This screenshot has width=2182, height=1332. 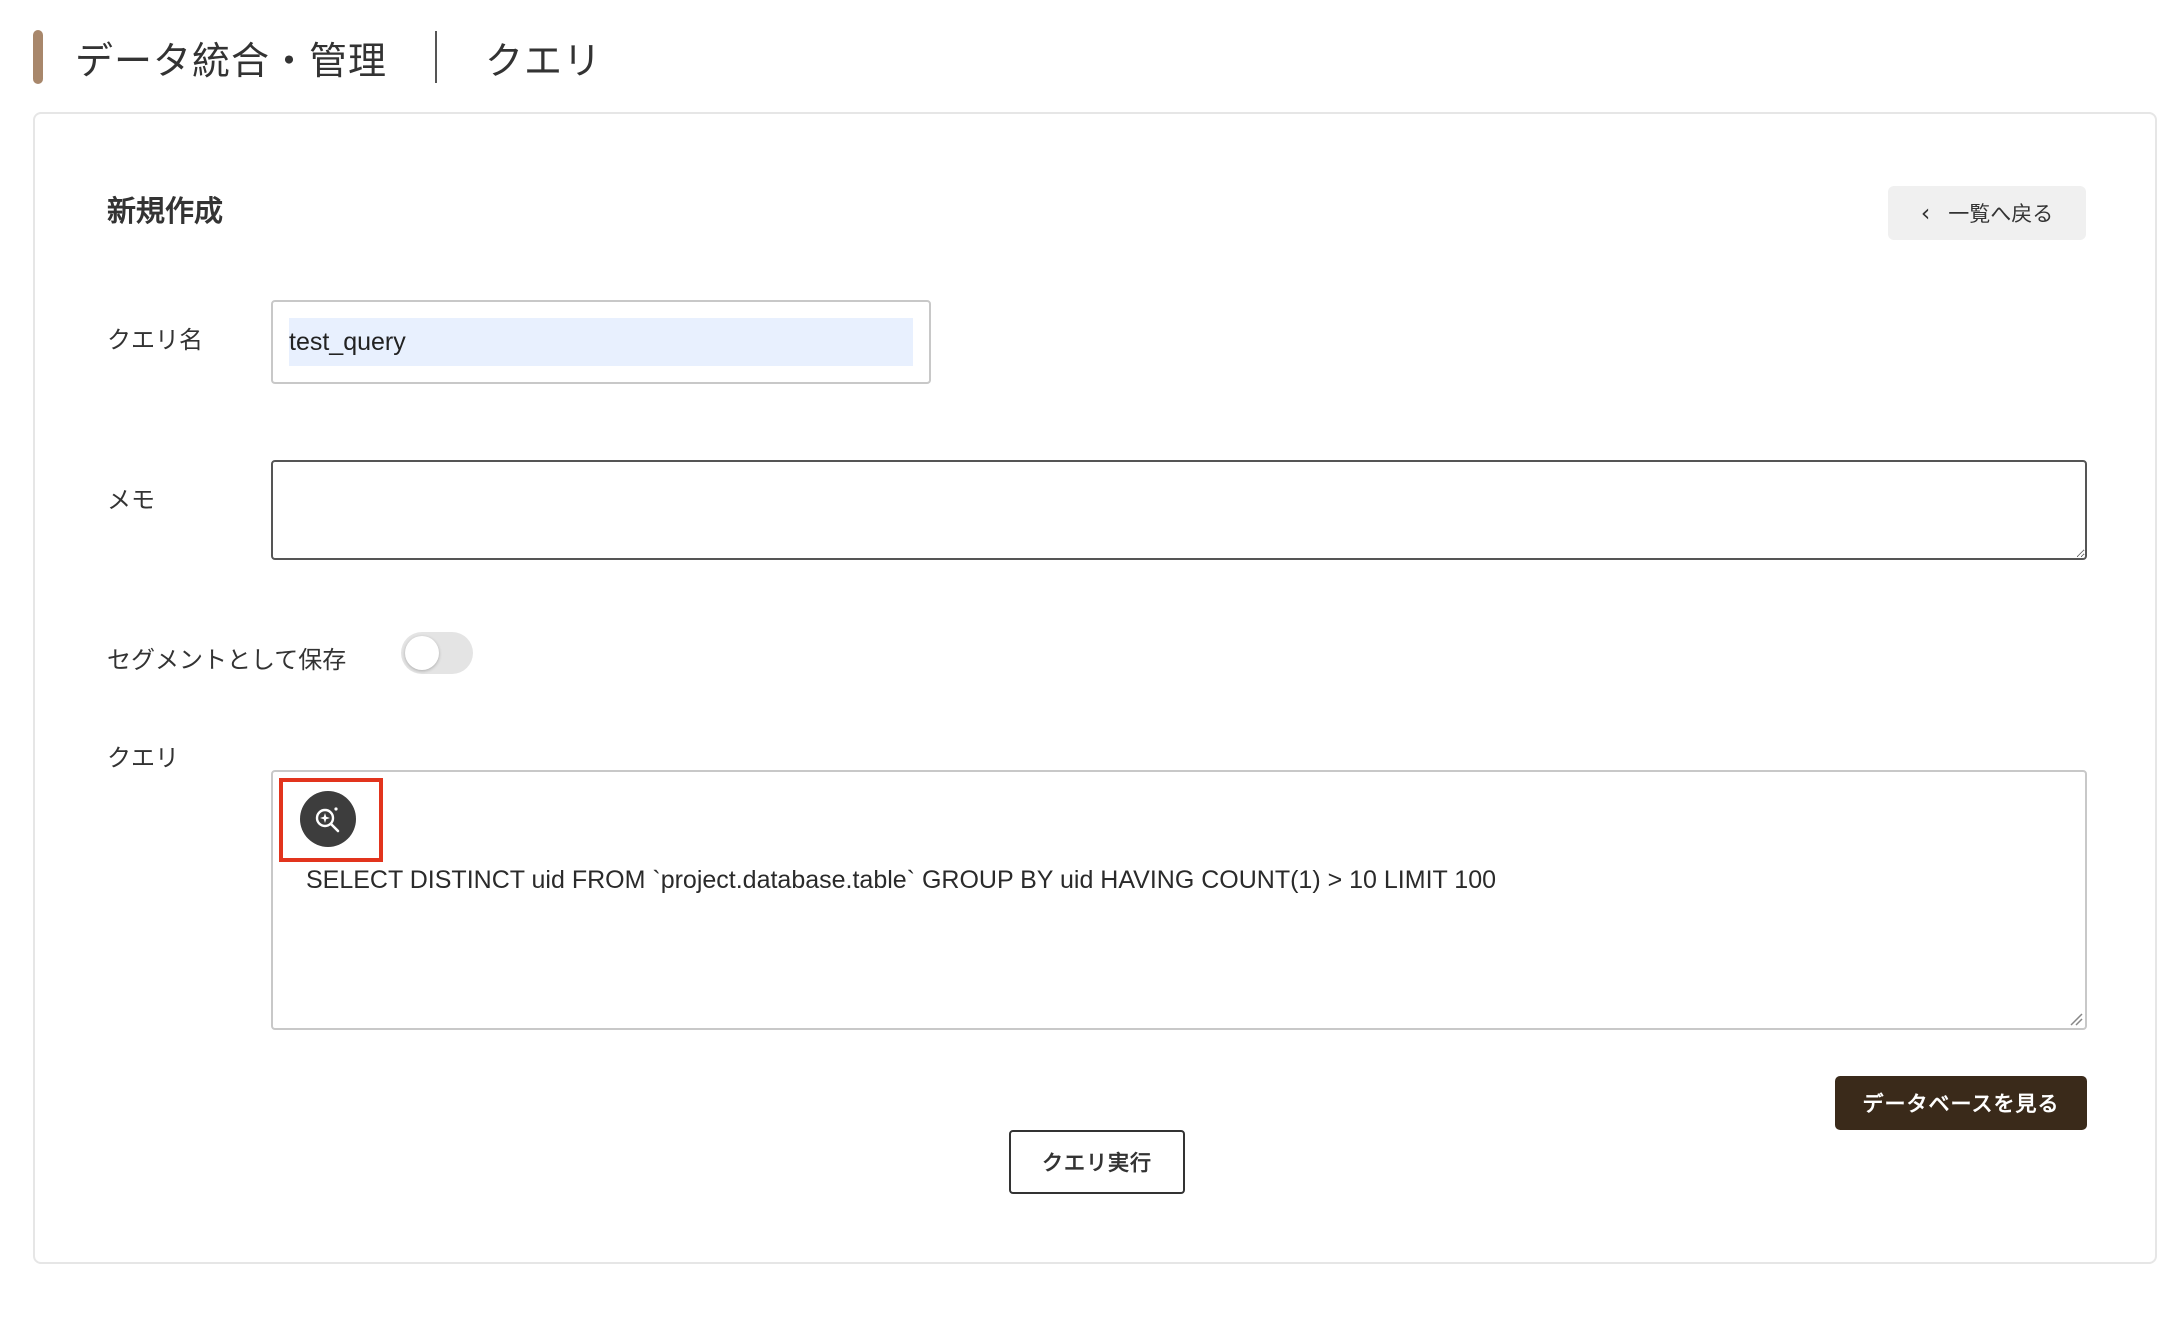 What do you see at coordinates (1097, 1162) in the screenshot?
I see `run-query-button: クエリ実行` at bounding box center [1097, 1162].